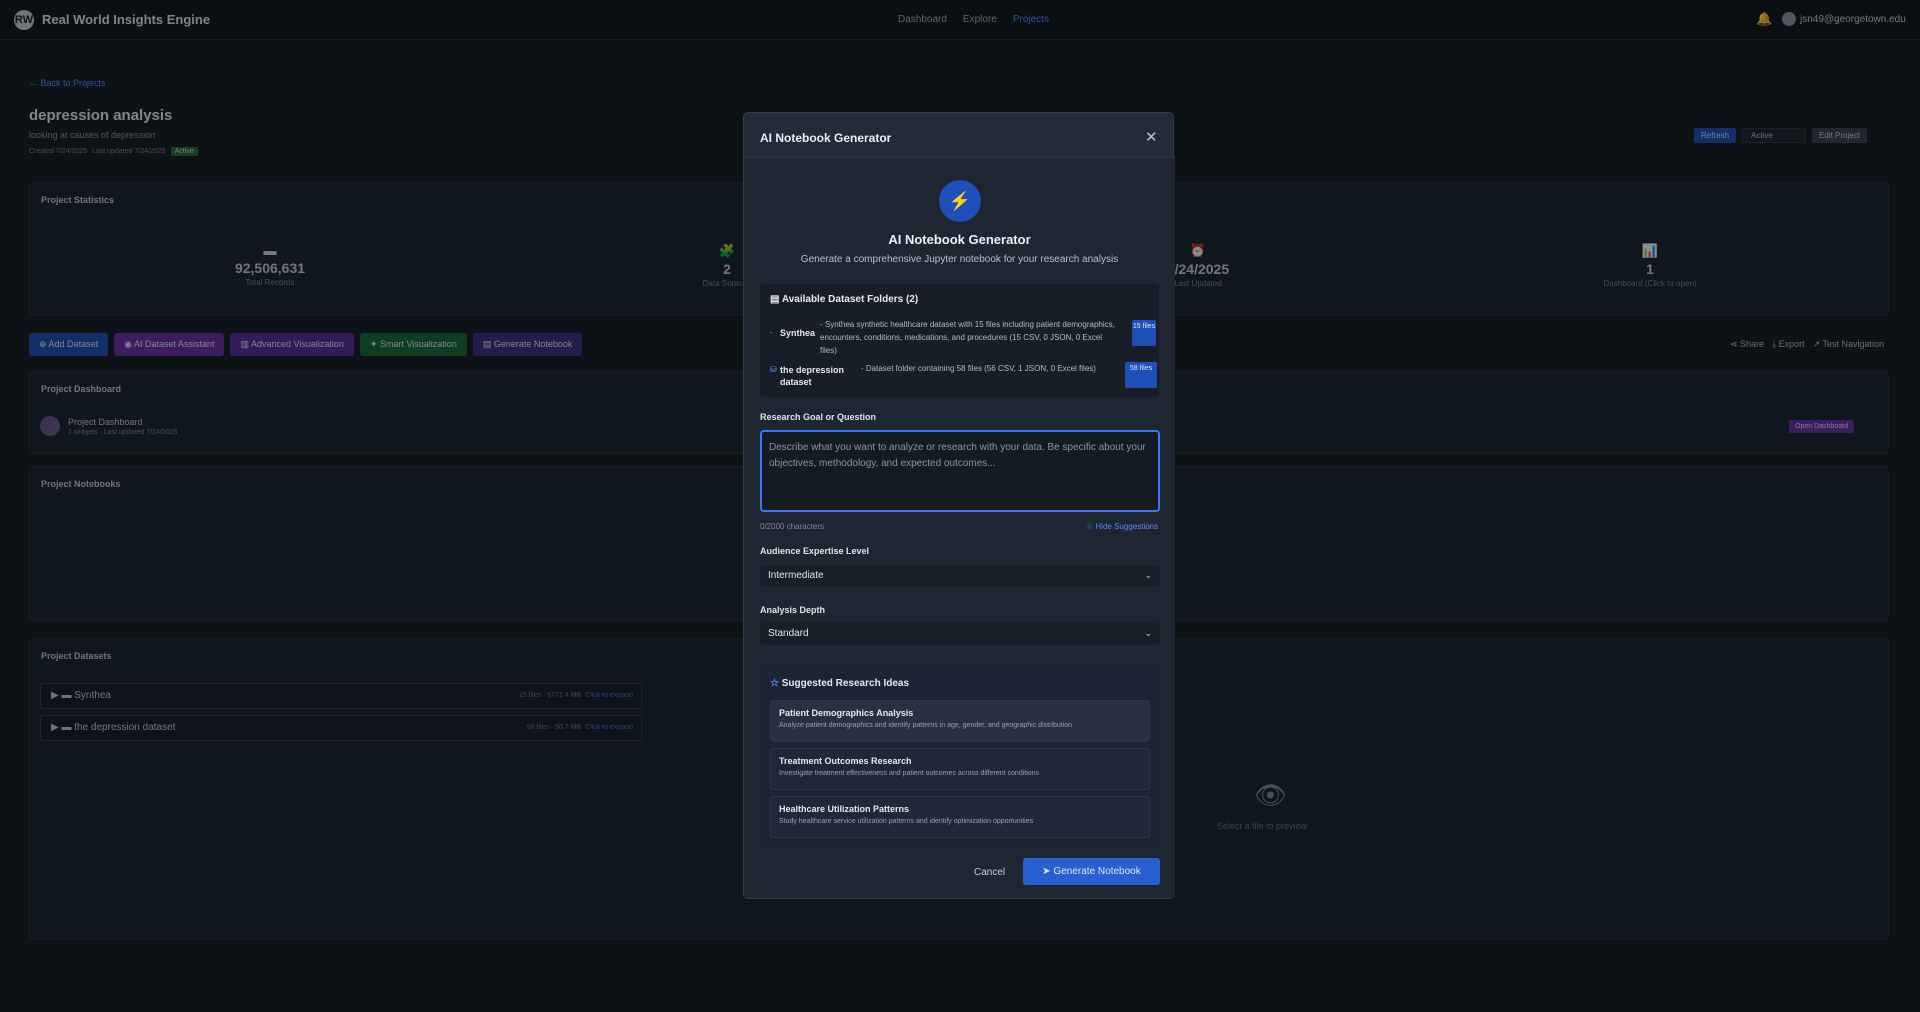  Describe the element at coordinates (818, 417) in the screenshot. I see `goal-label: Research Goal or Question` at that location.